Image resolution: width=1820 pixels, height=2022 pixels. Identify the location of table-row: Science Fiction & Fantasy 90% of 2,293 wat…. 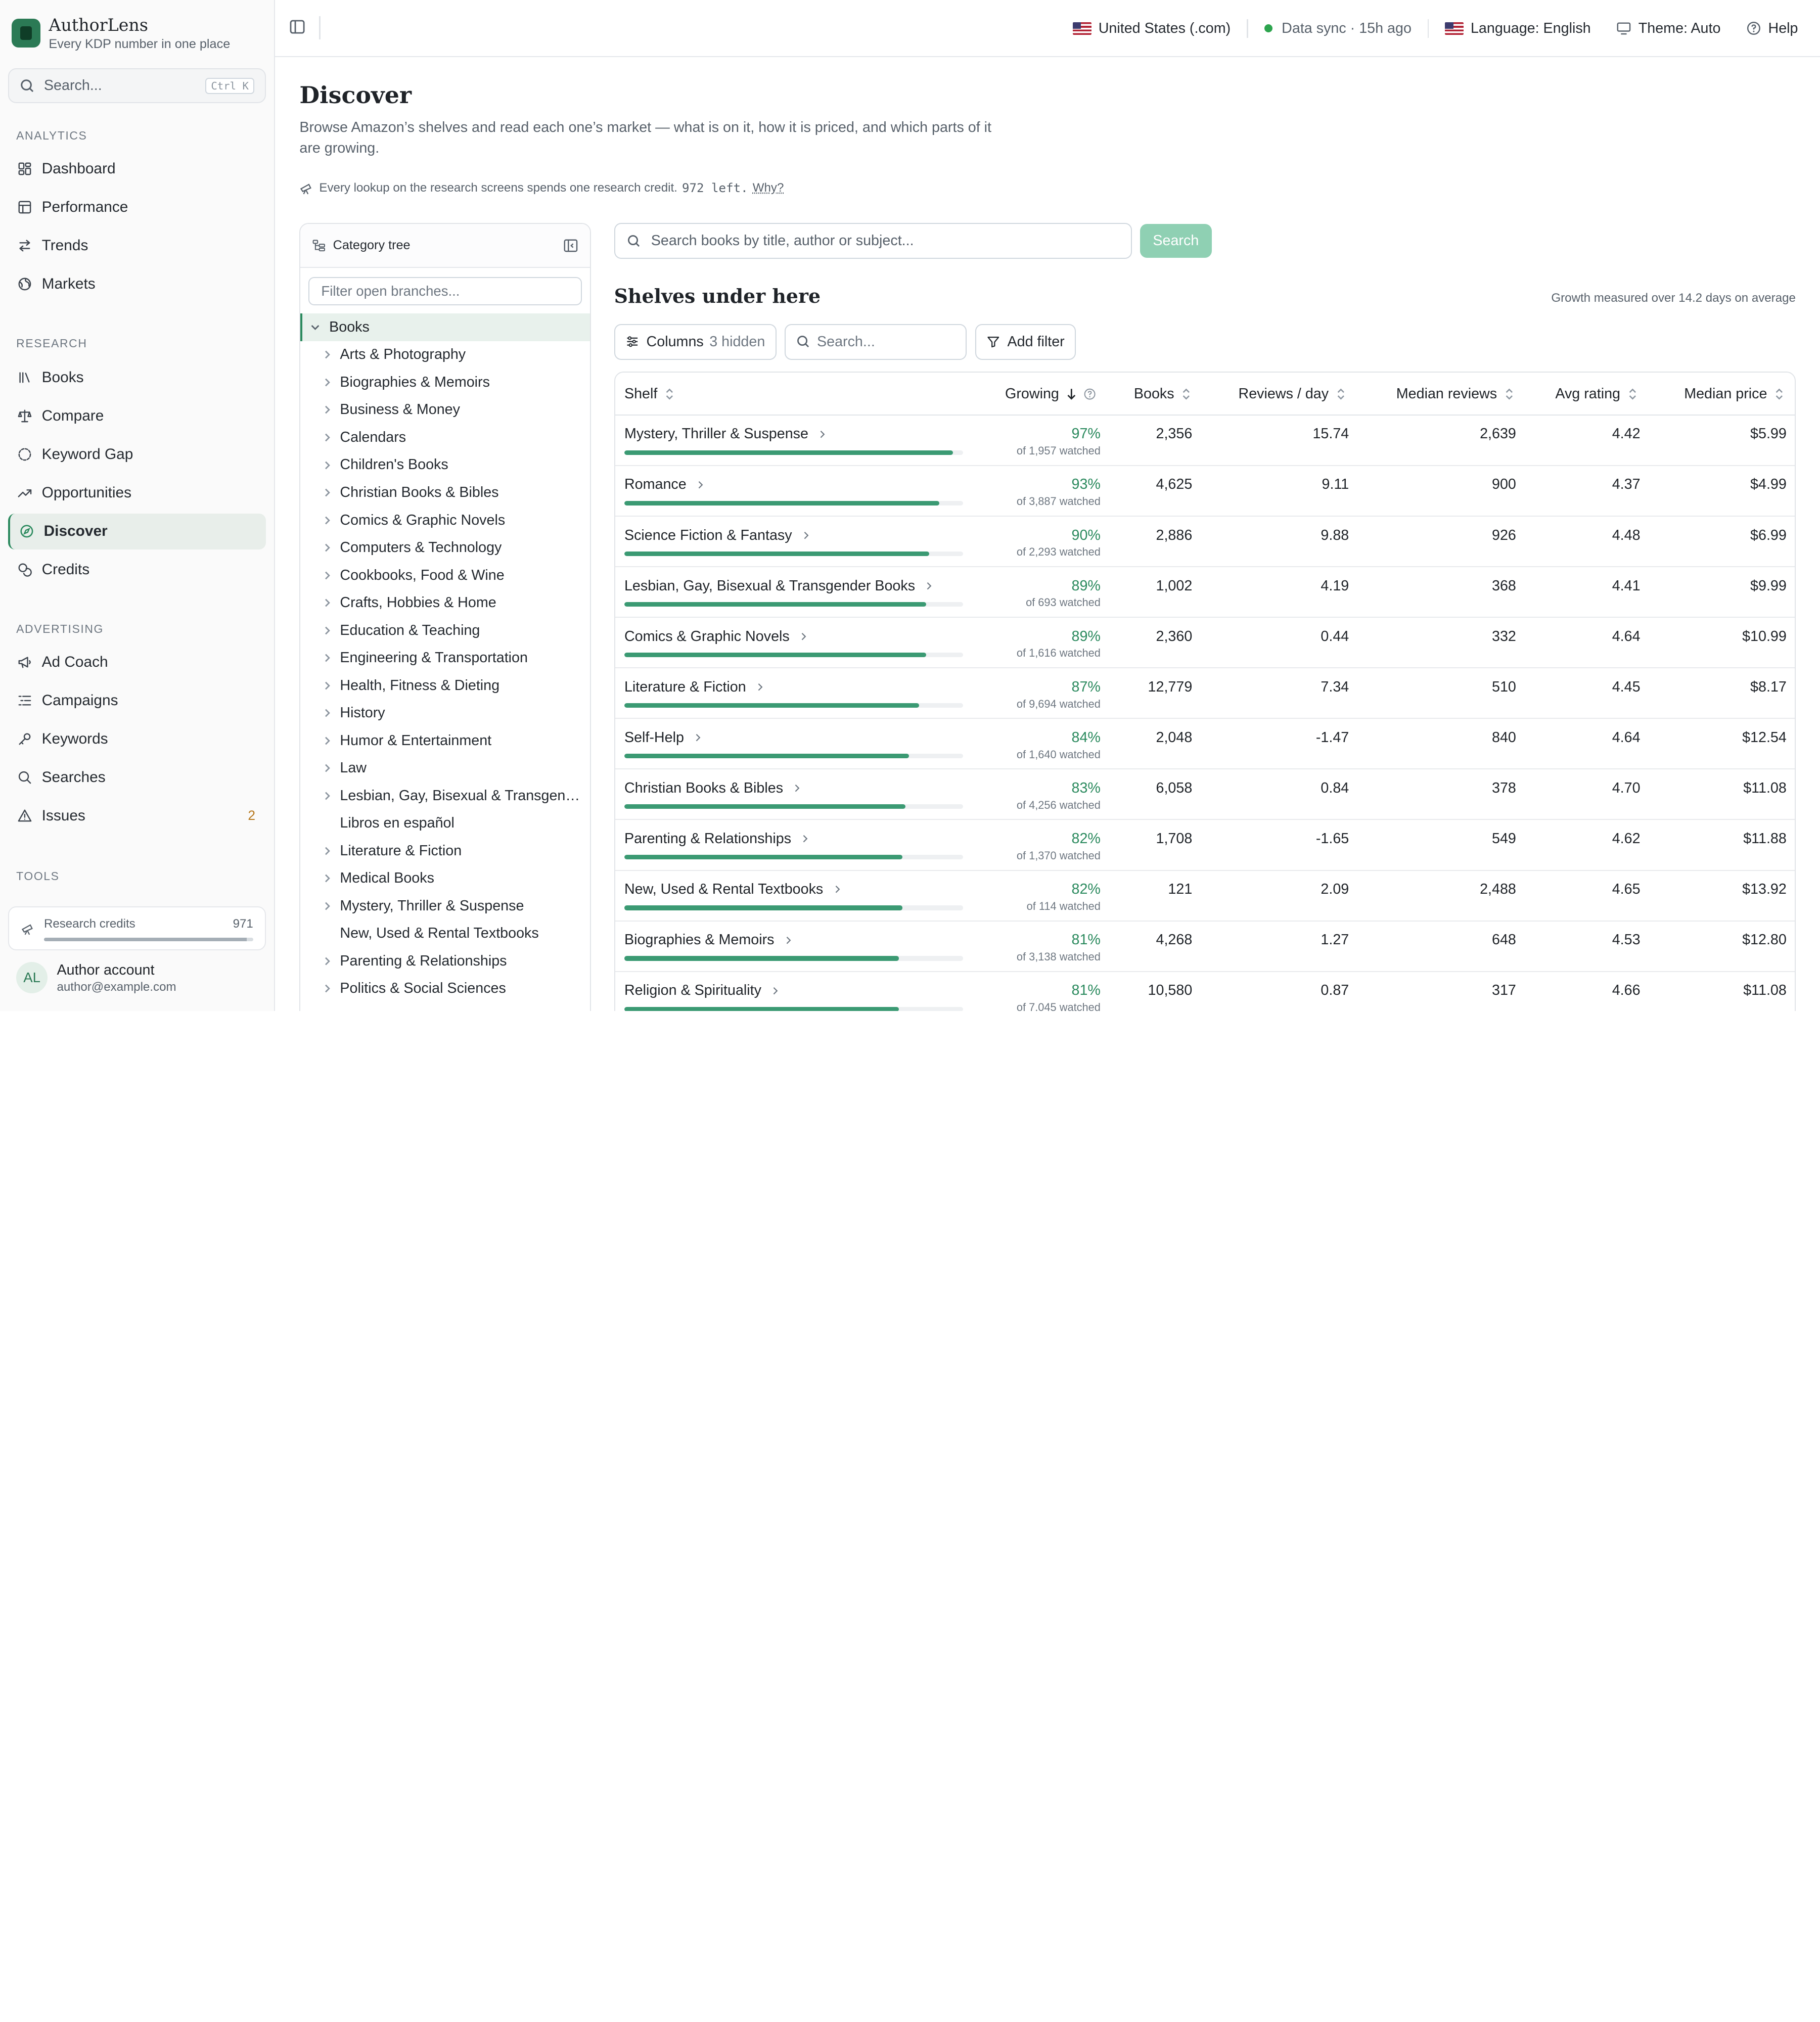
(1205, 542).